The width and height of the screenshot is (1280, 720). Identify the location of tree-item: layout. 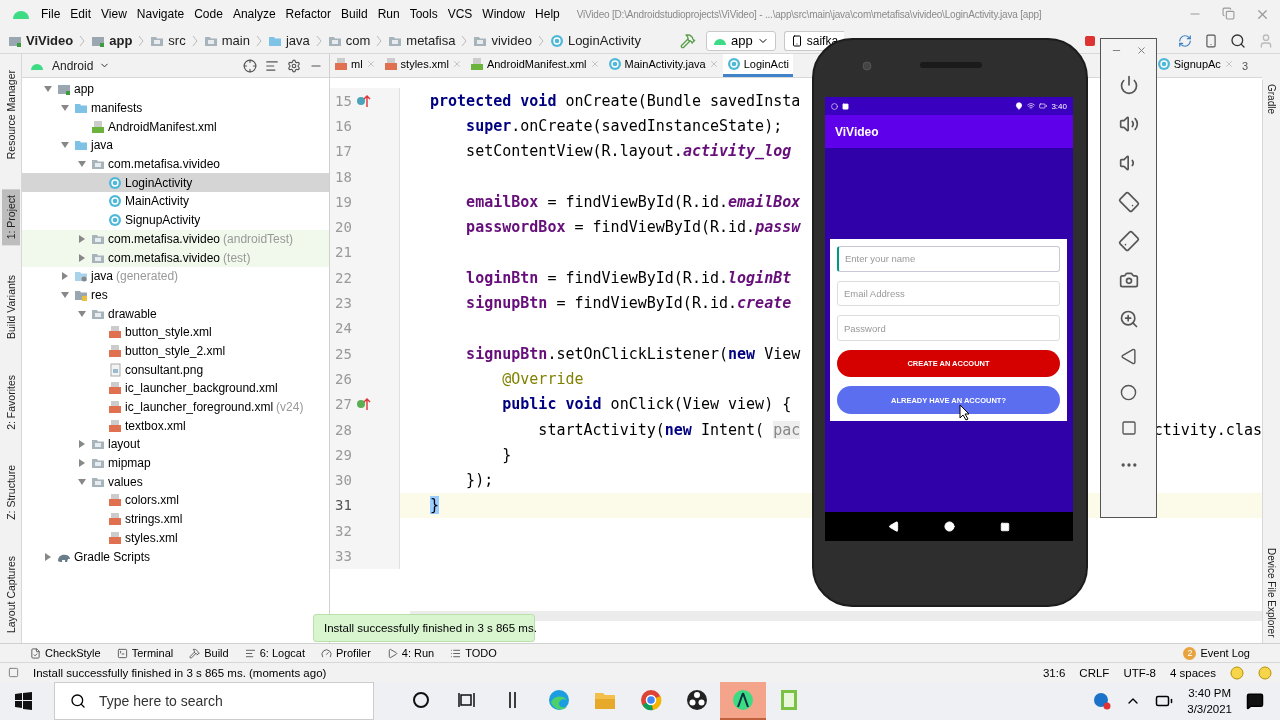
(175, 444).